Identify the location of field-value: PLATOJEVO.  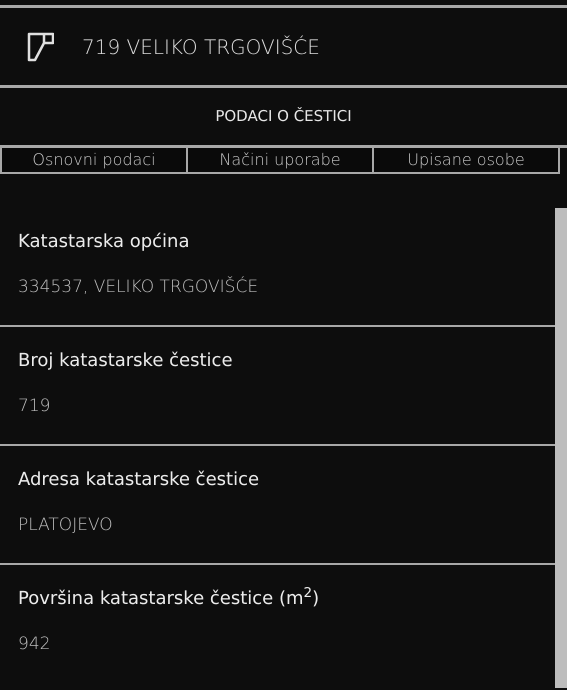
(66, 525).